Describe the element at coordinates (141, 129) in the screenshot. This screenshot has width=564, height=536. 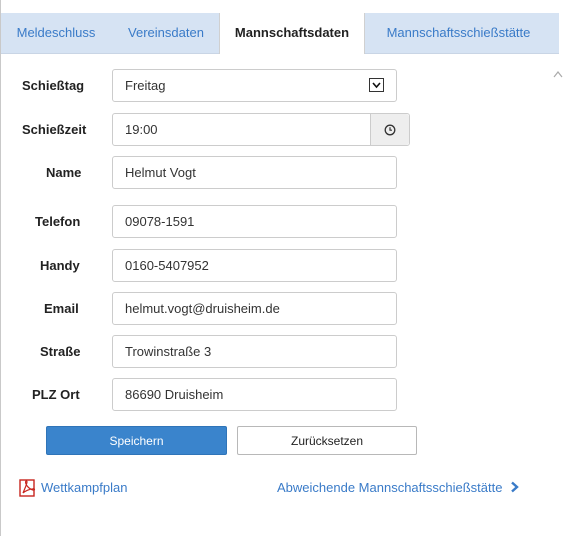
I see `schiesszeit-value: 19:00` at that location.